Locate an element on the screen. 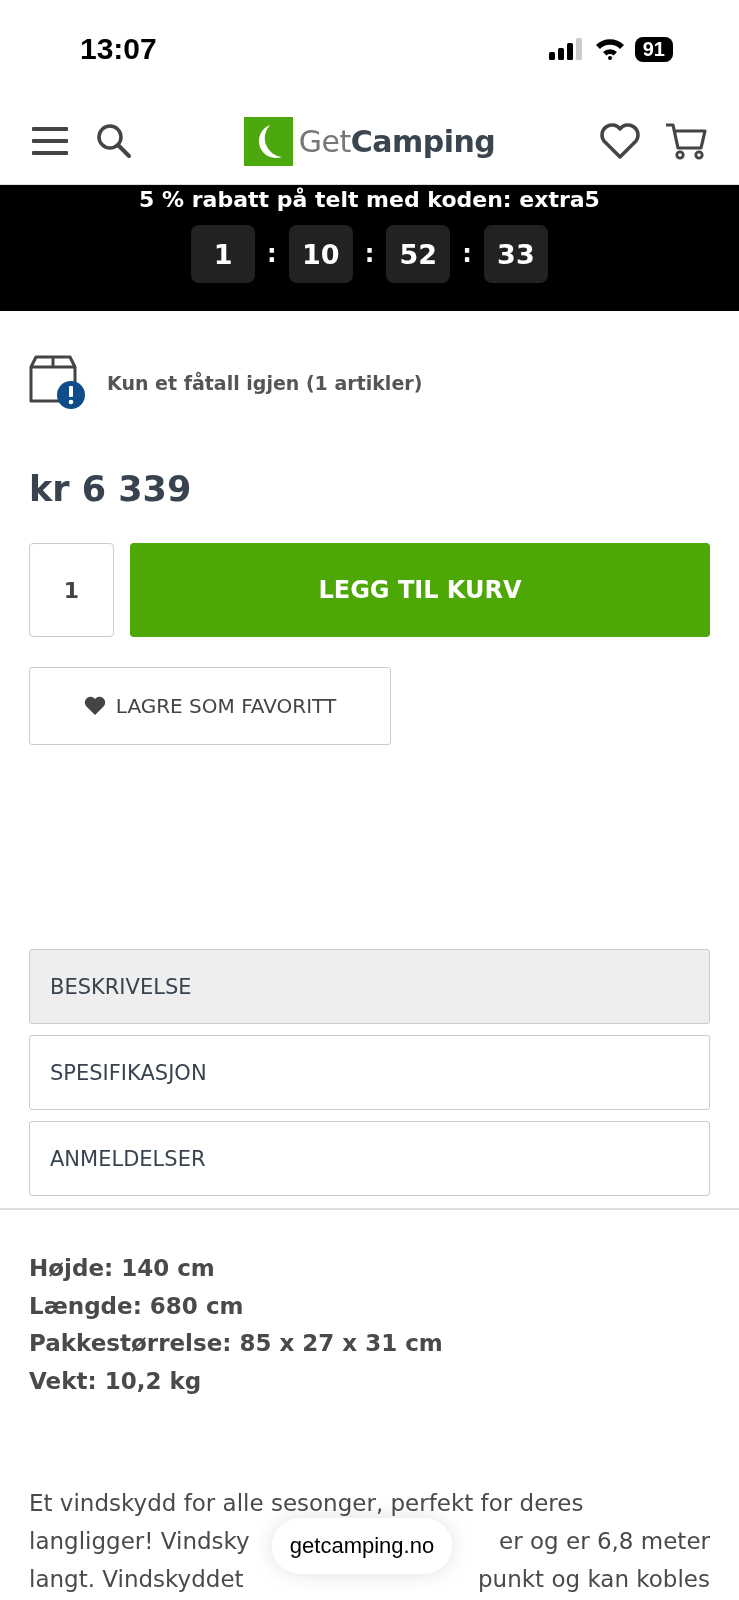 This screenshot has width=739, height=1600. accordion-tab: ANMELDELSER is located at coordinates (369, 1158).